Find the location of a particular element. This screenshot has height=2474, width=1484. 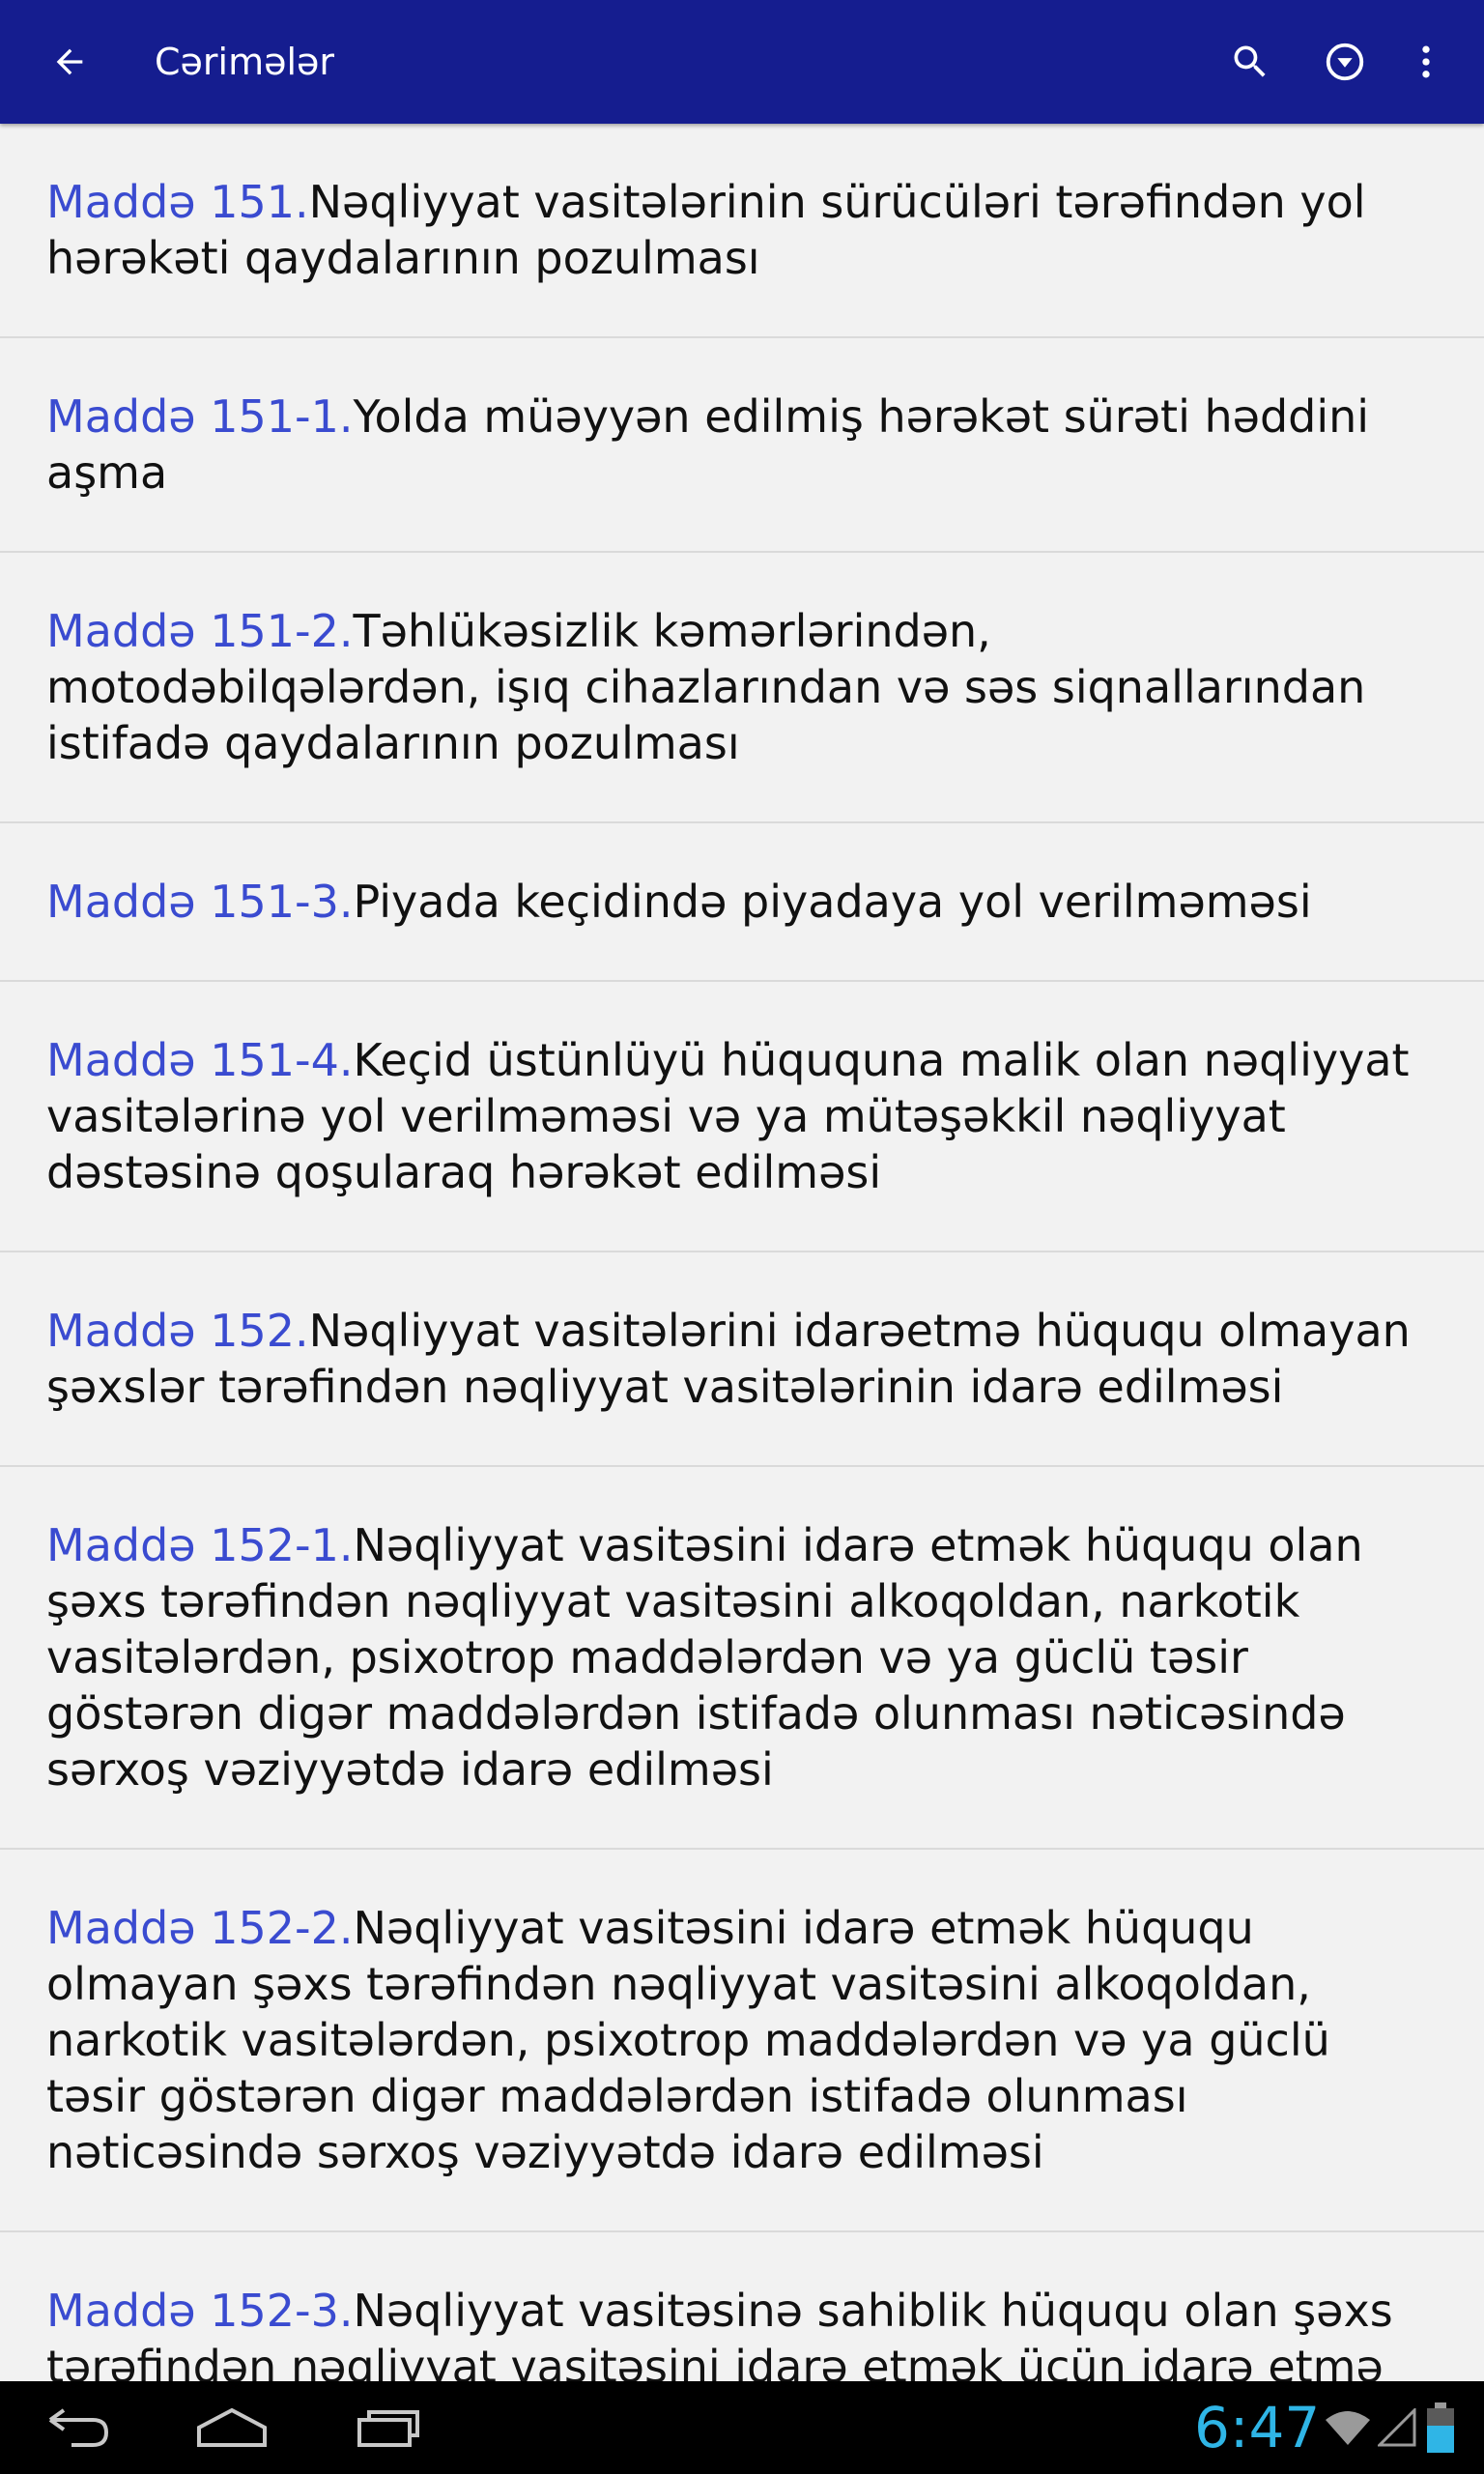

search-icon is located at coordinates (1250, 62).